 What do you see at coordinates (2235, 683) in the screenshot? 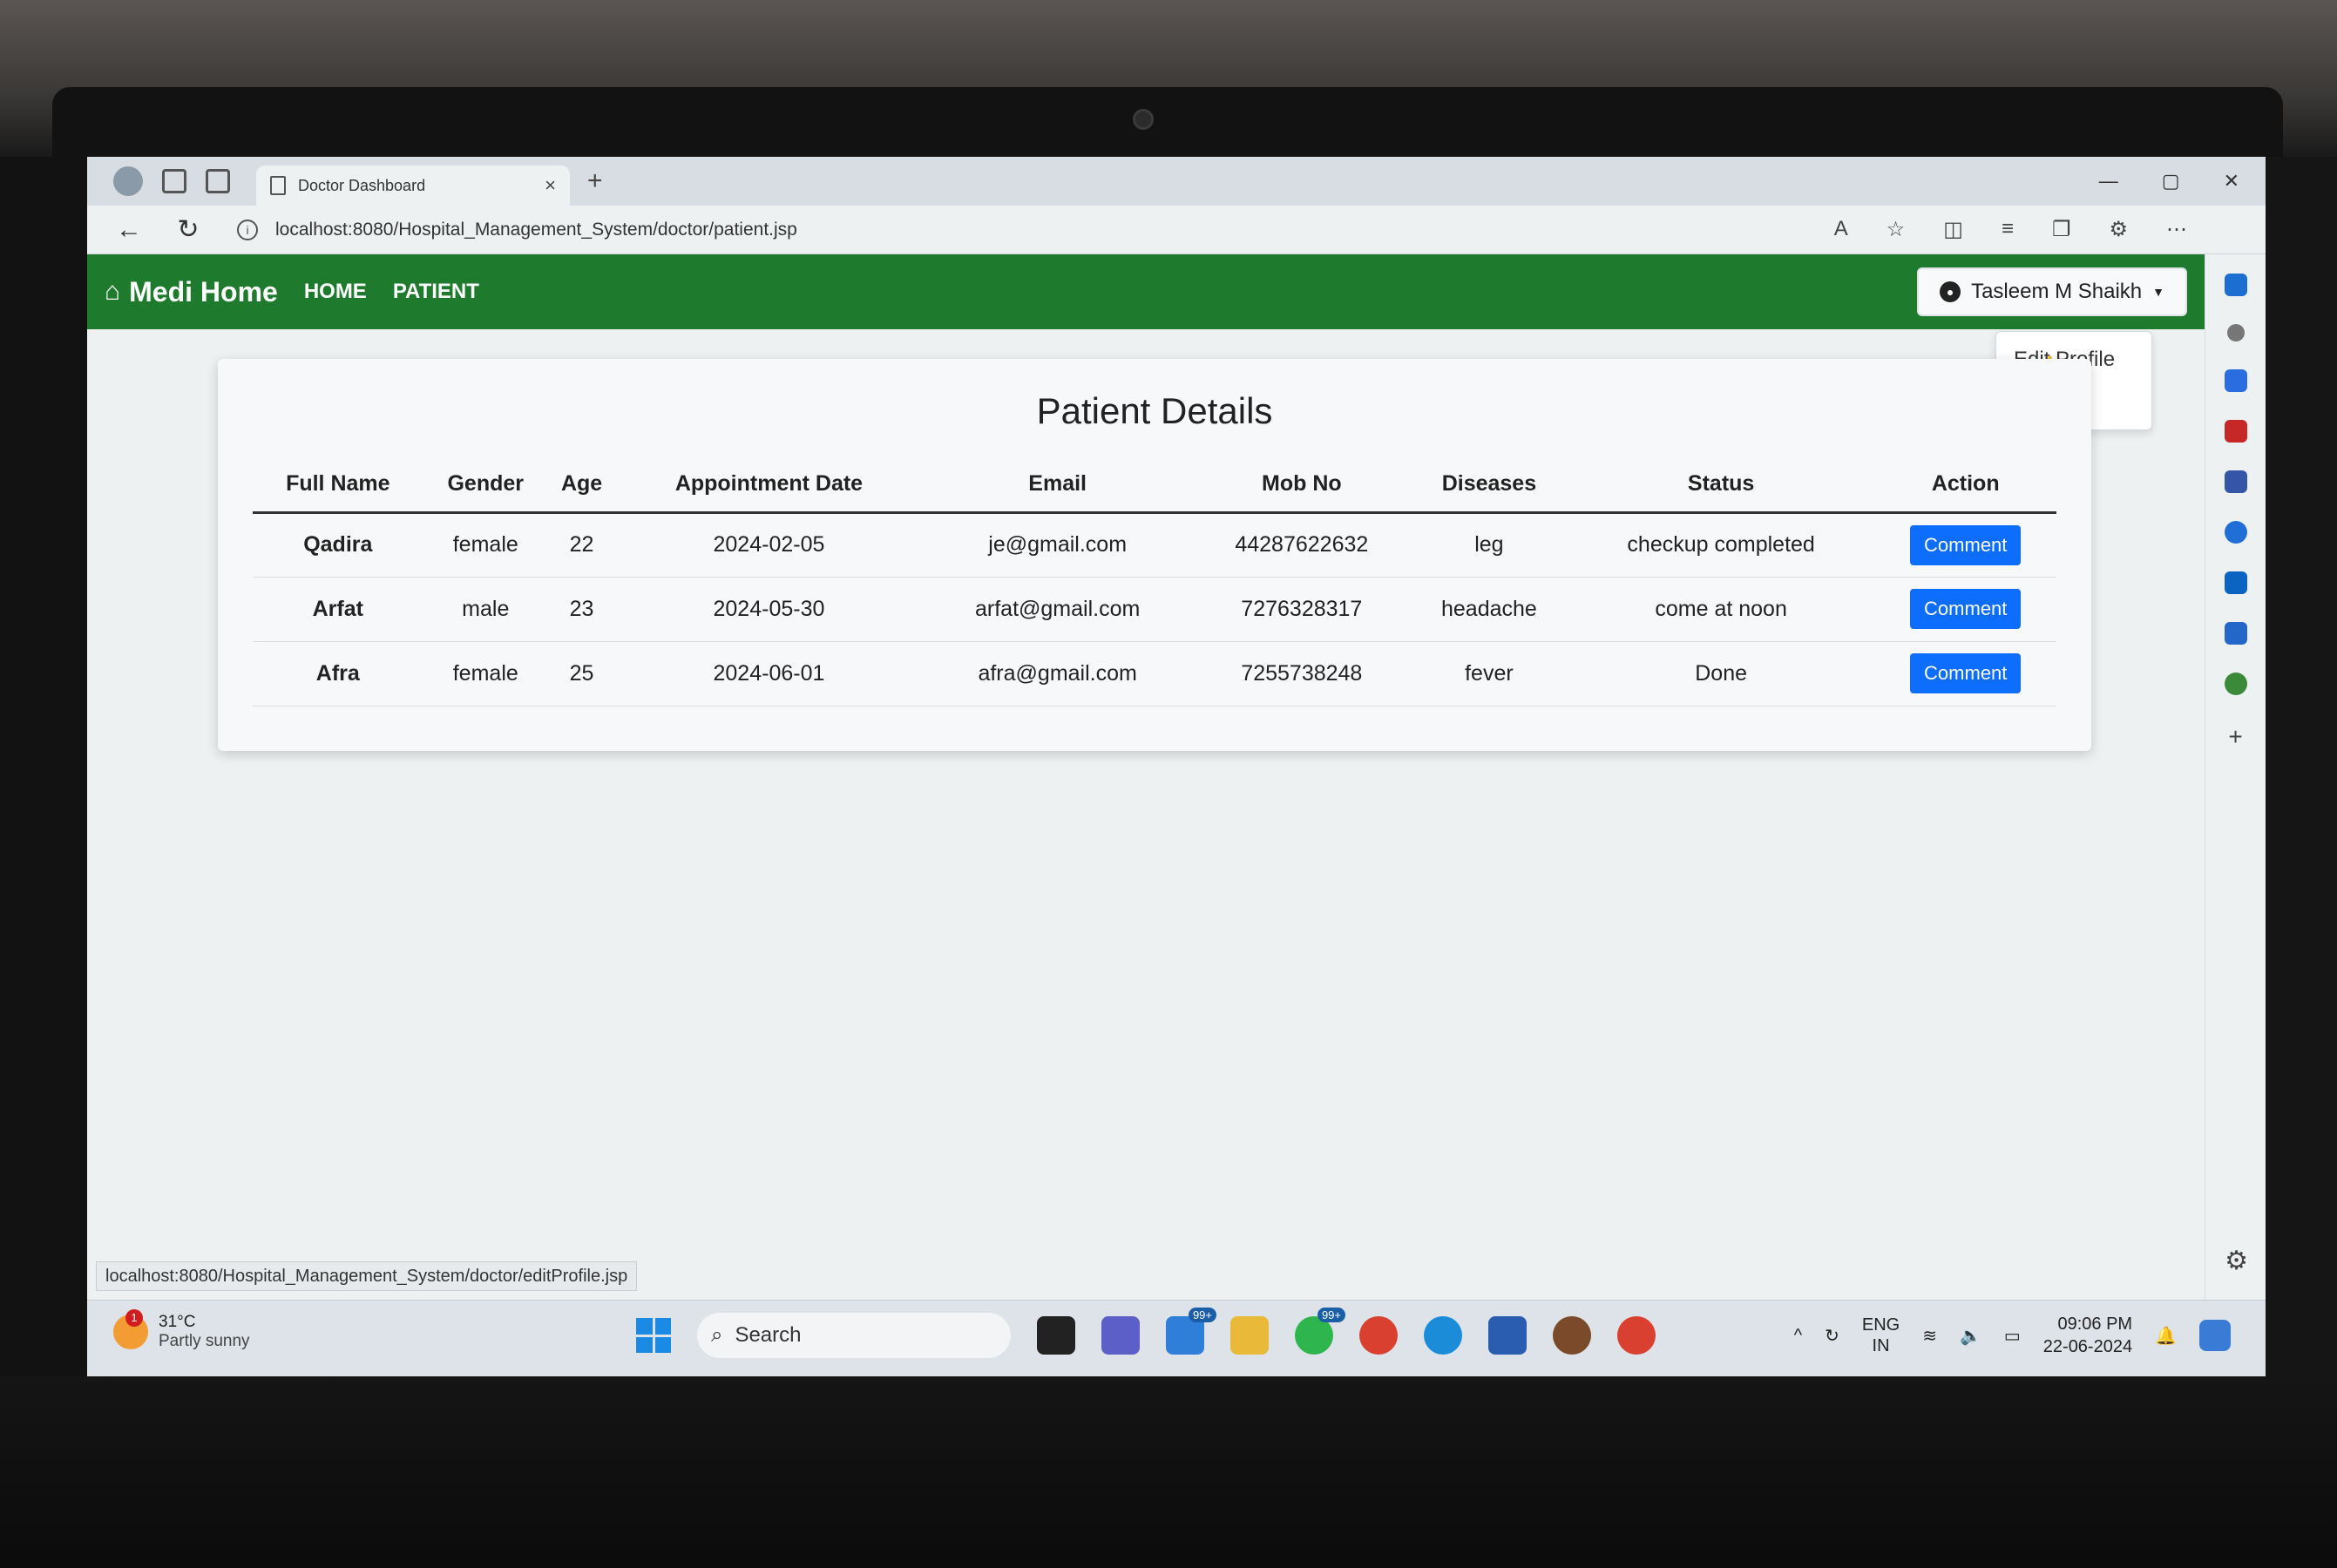
I see `tree-icon` at bounding box center [2235, 683].